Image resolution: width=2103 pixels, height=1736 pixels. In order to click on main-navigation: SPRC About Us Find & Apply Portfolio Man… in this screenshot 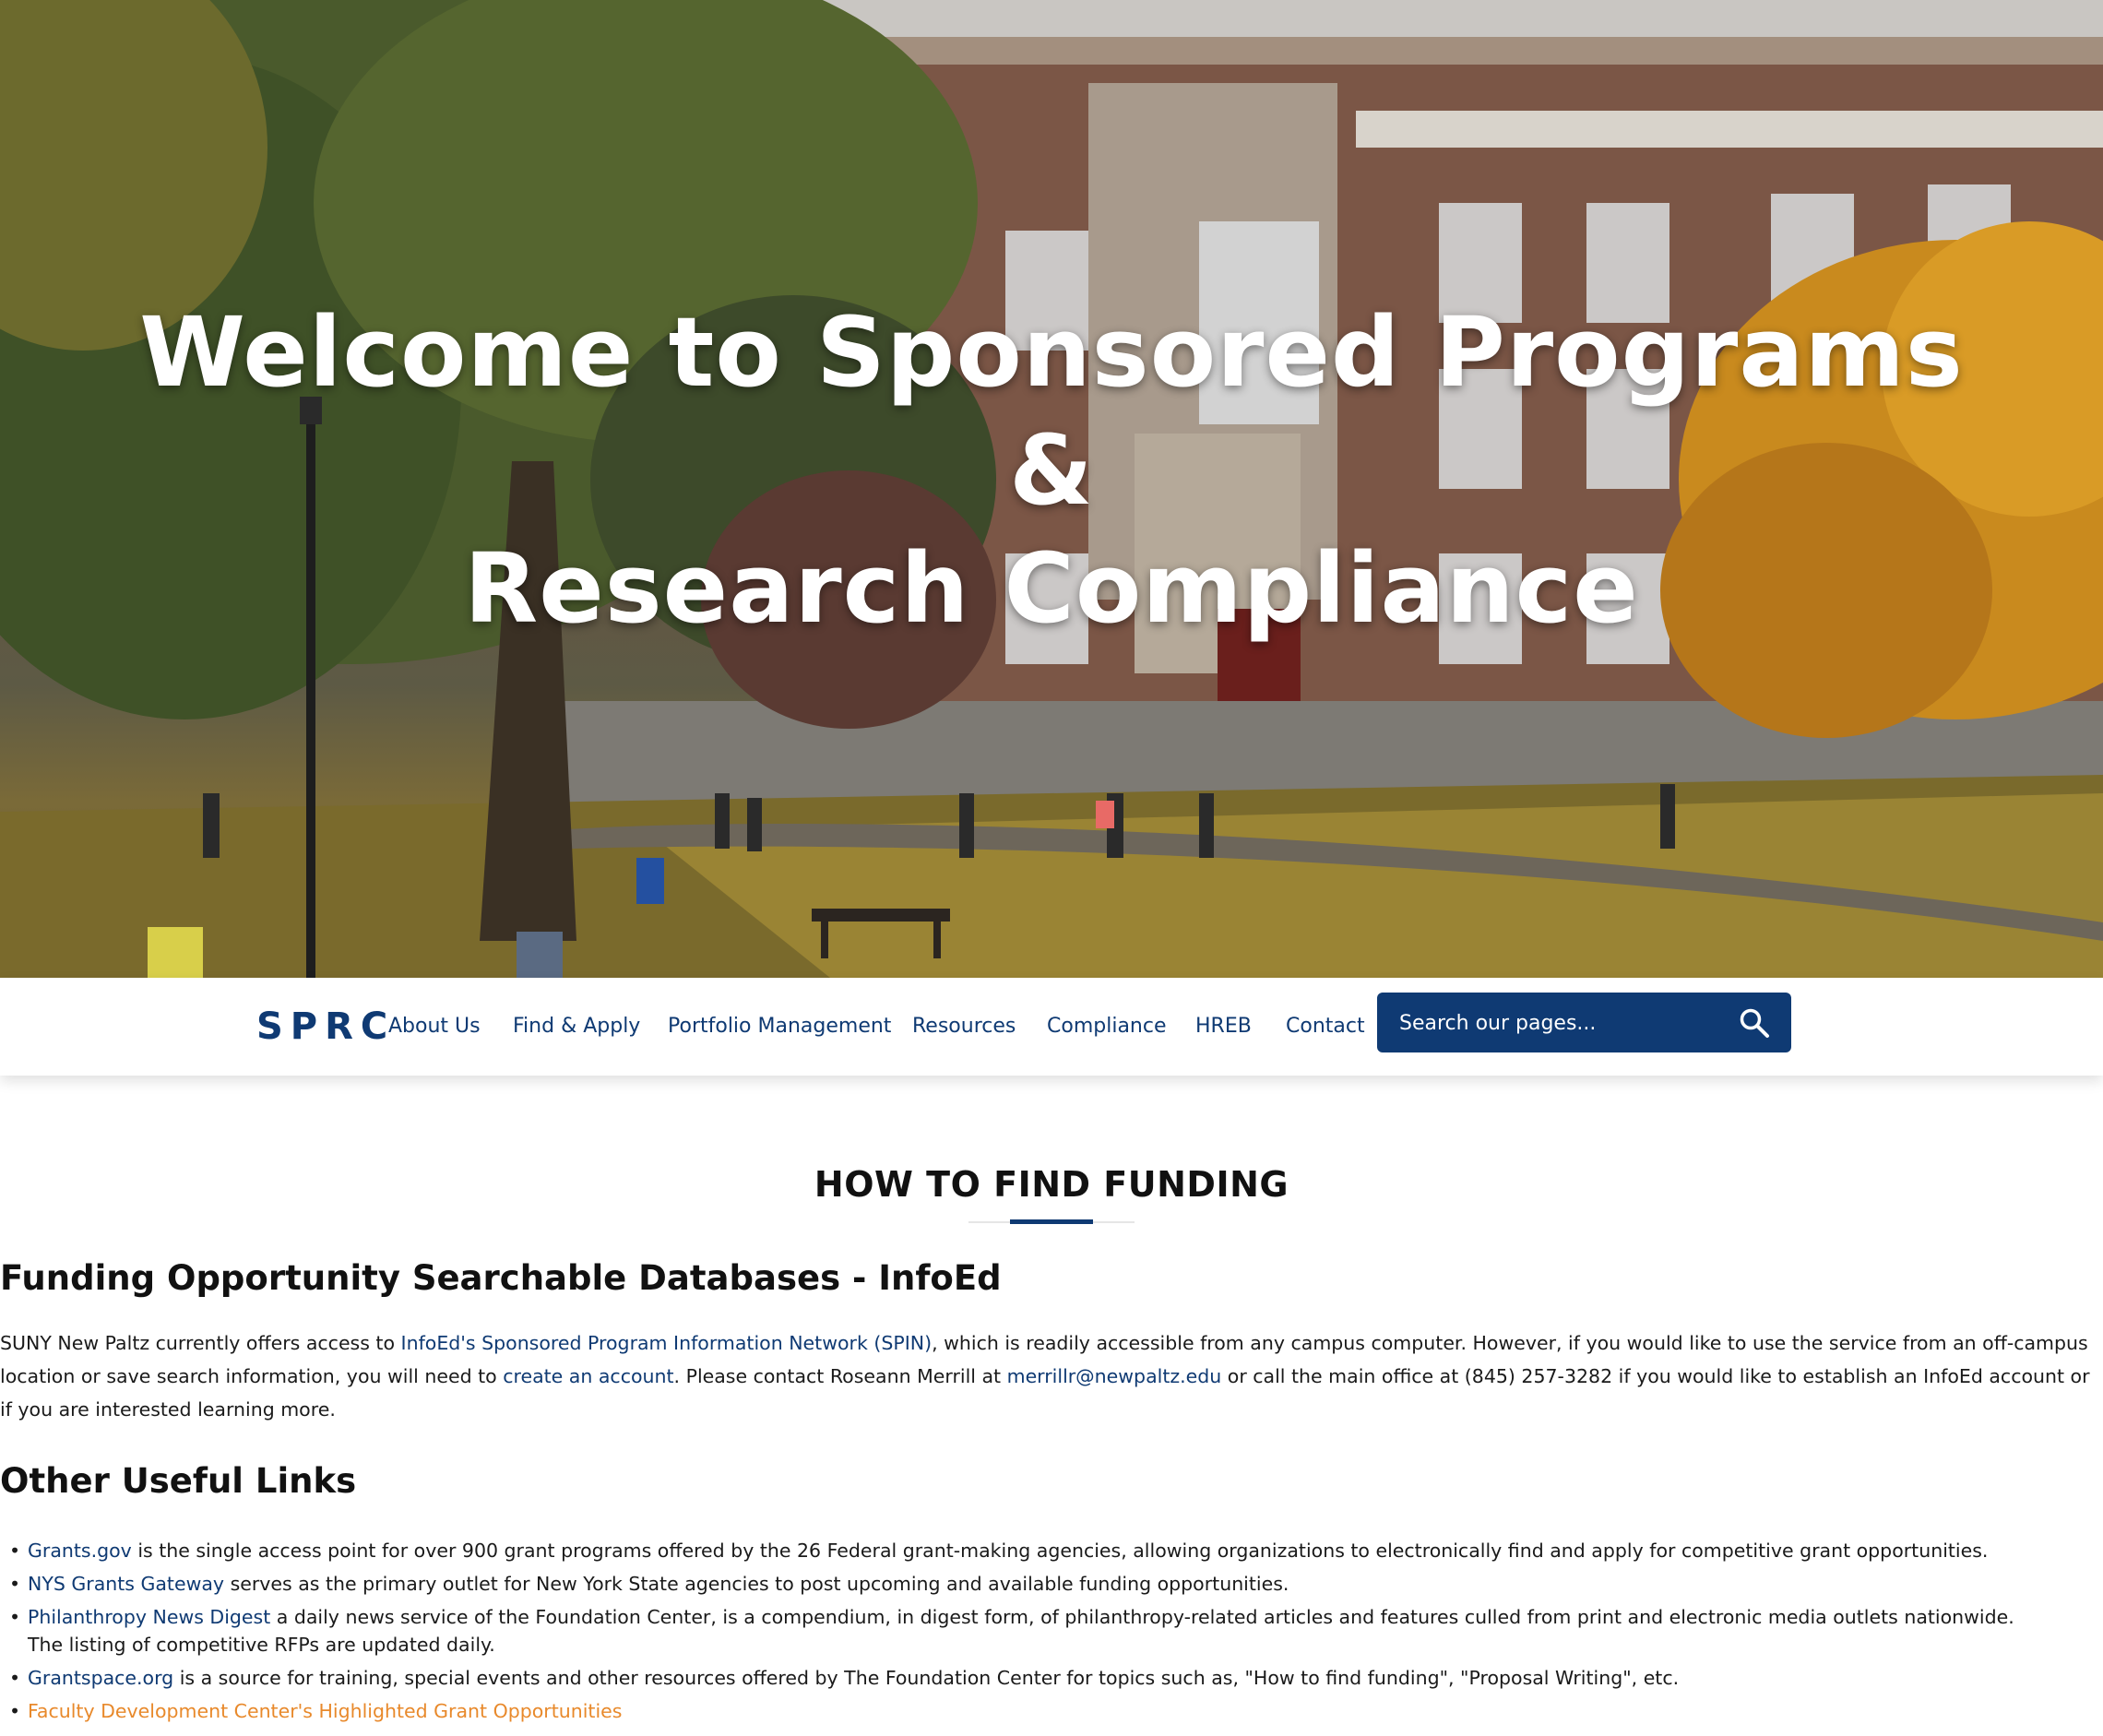, I will do `click(1051, 1027)`.